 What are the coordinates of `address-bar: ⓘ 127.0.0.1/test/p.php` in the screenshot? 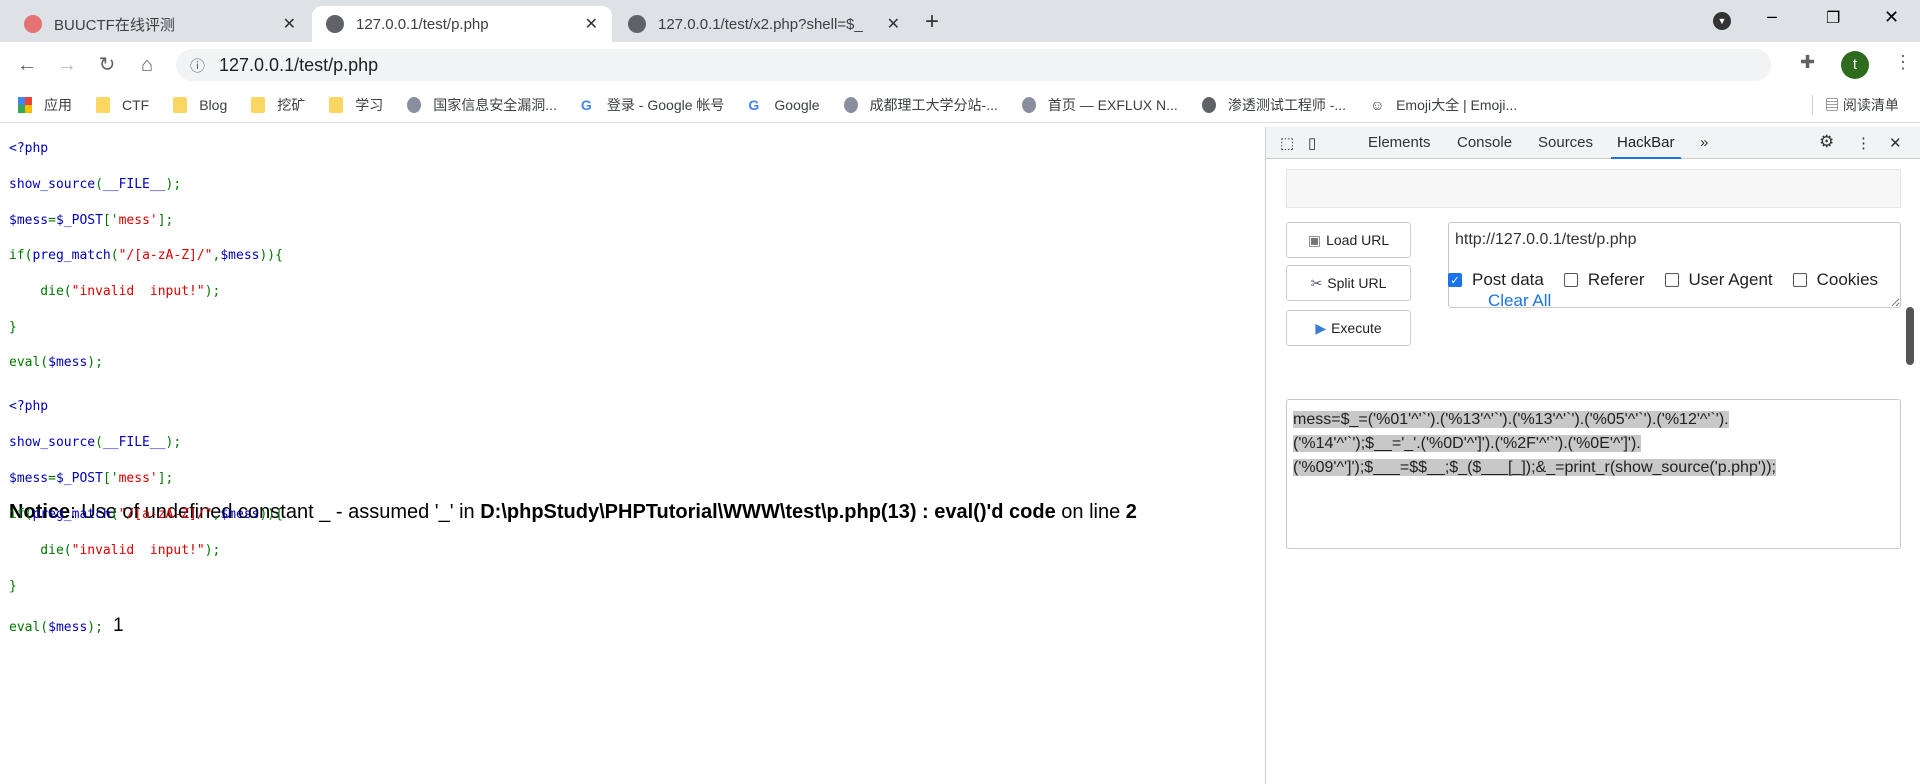 It's located at (973, 65).